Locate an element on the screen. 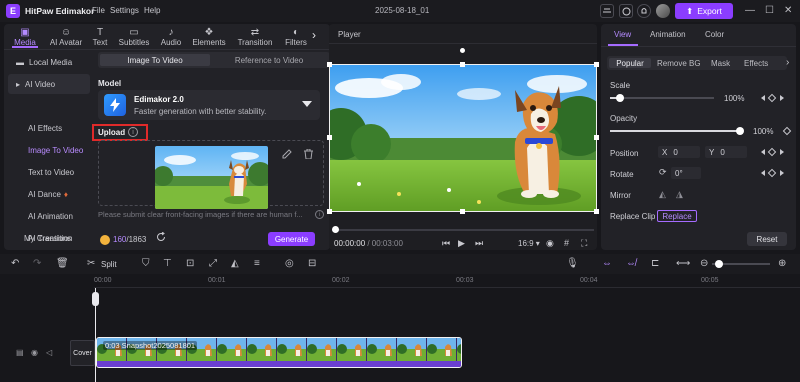 The width and height of the screenshot is (800, 382). chevron-right-icon: › is located at coordinates (787, 62).